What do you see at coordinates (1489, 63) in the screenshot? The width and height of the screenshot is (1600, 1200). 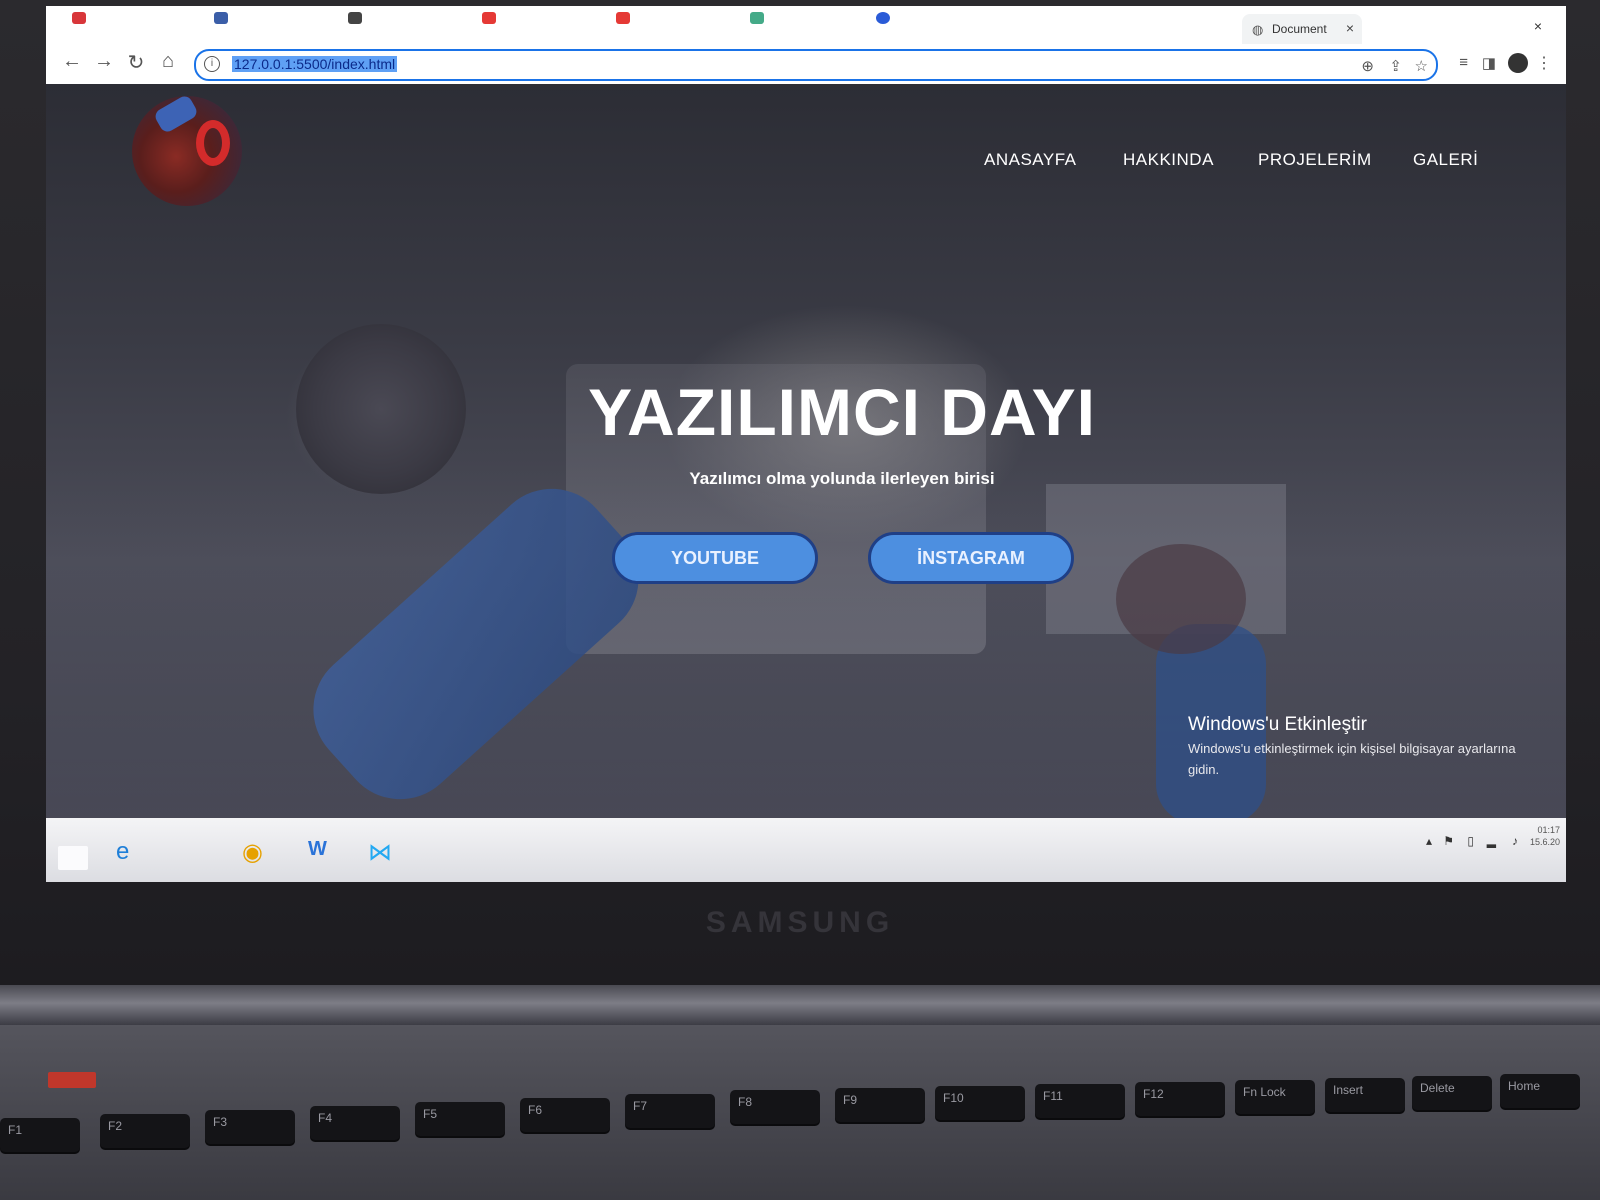 I see `side-panel-icon: ◨` at bounding box center [1489, 63].